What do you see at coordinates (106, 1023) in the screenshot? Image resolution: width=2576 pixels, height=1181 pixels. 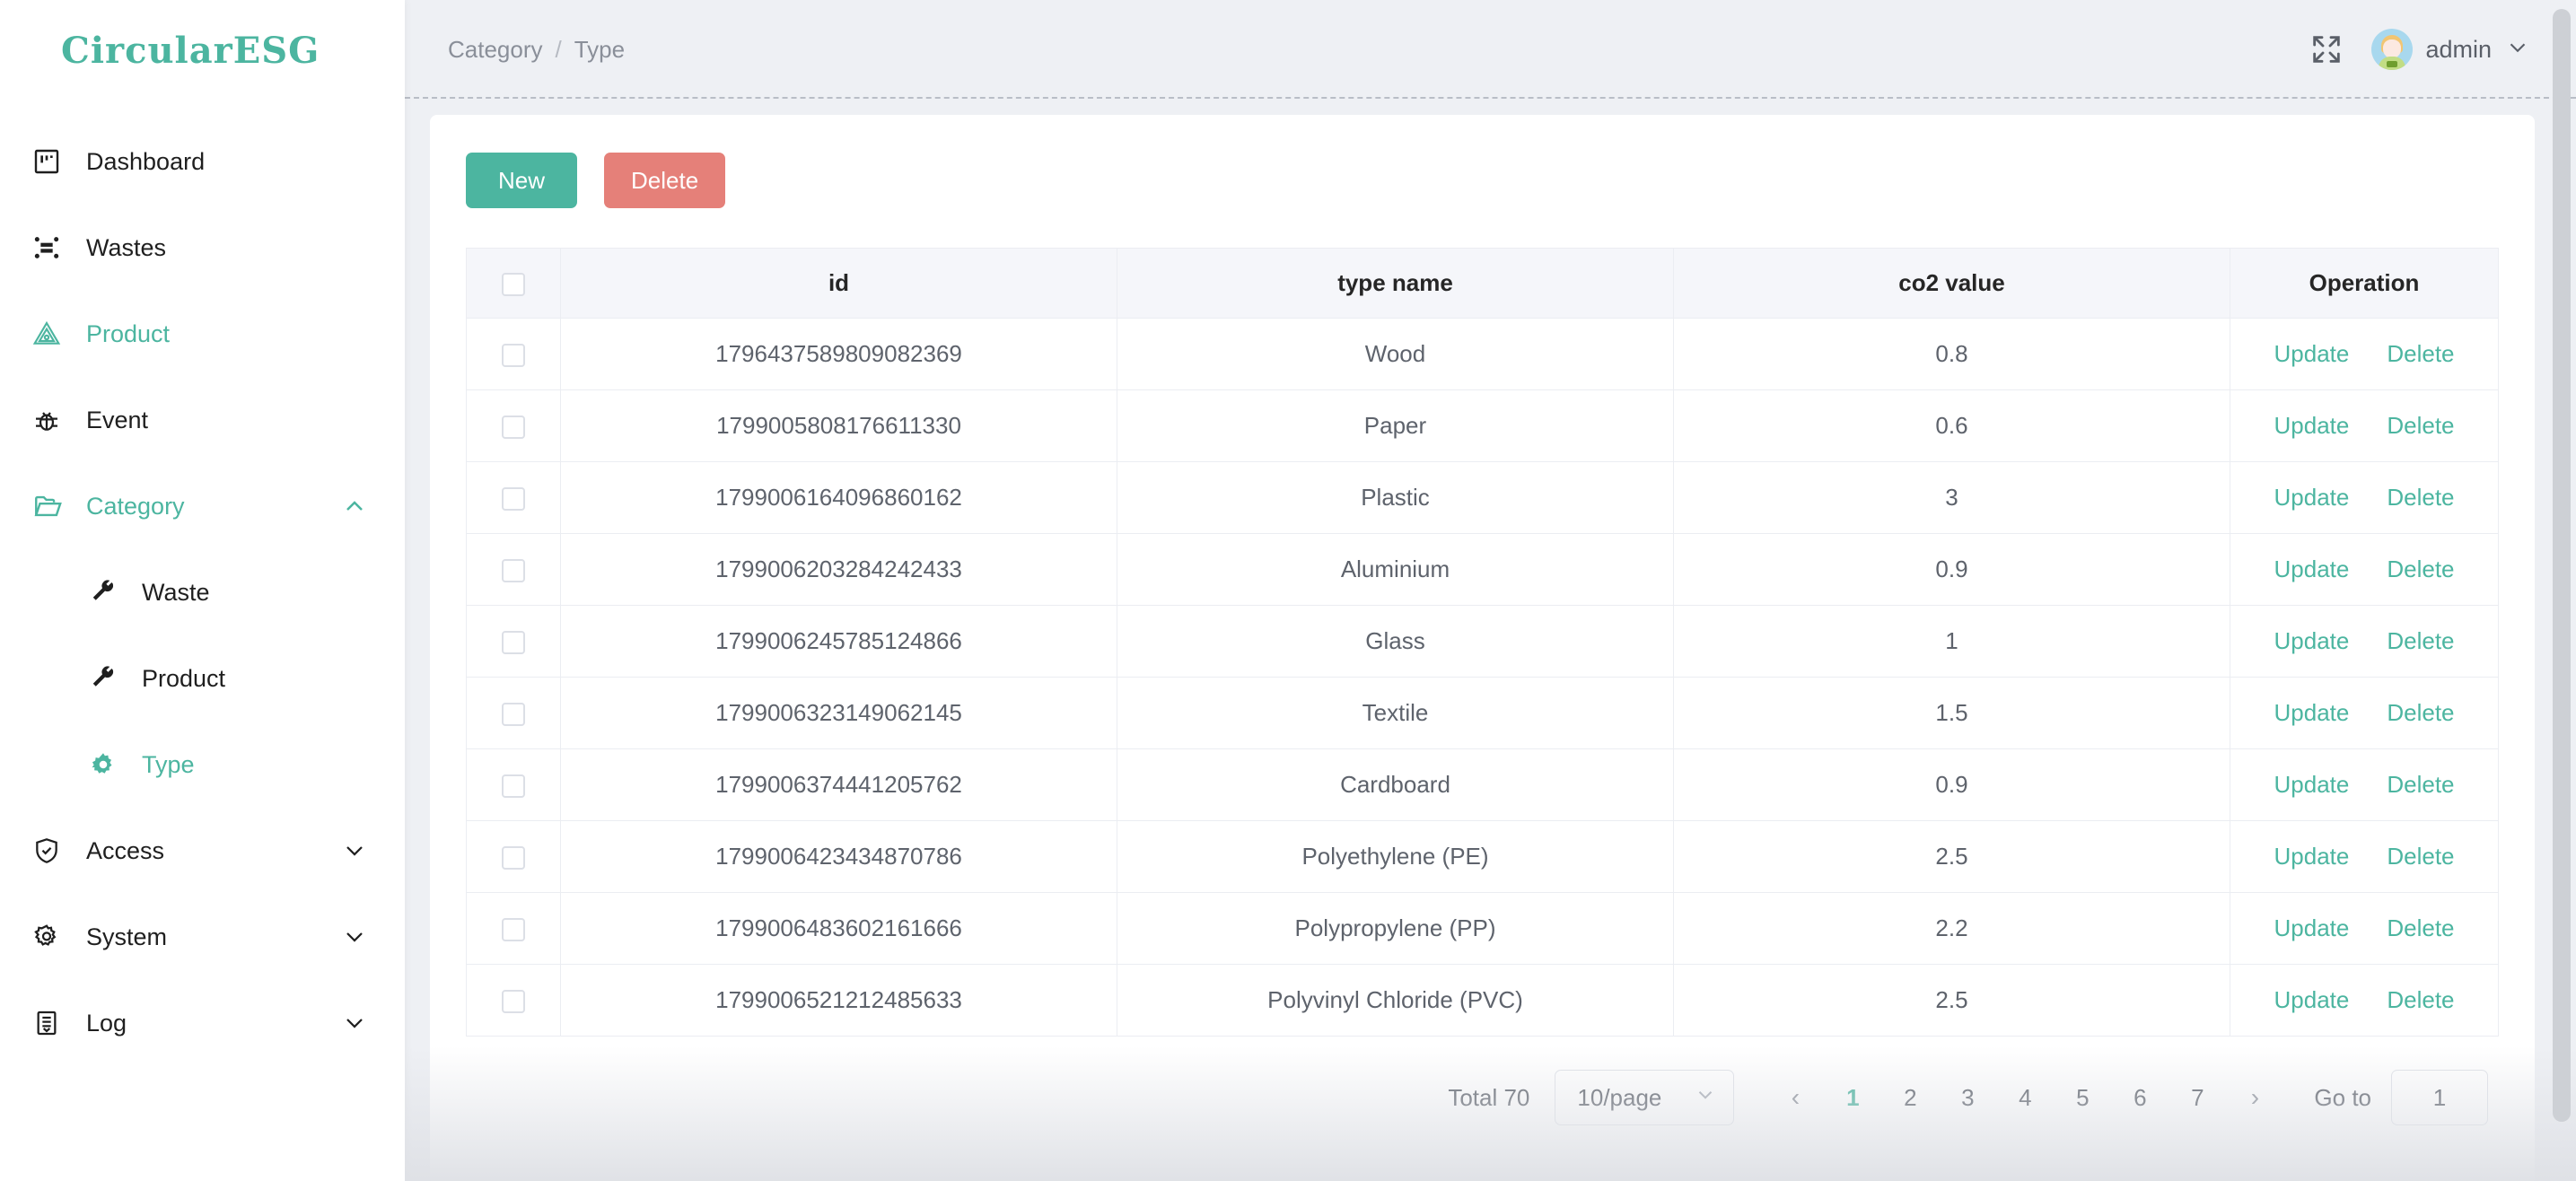 I see `sidebar-item-label: Log` at bounding box center [106, 1023].